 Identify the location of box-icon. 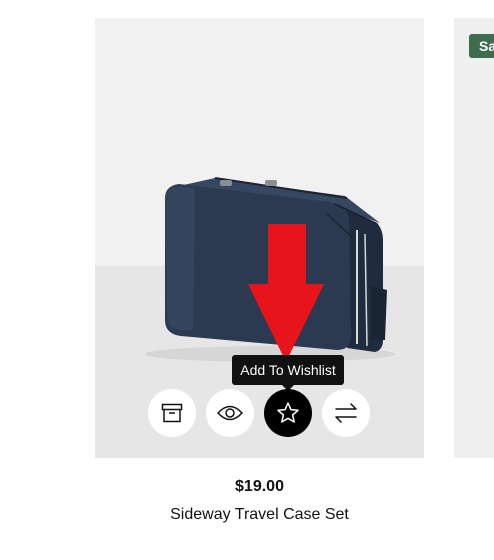
(172, 413).